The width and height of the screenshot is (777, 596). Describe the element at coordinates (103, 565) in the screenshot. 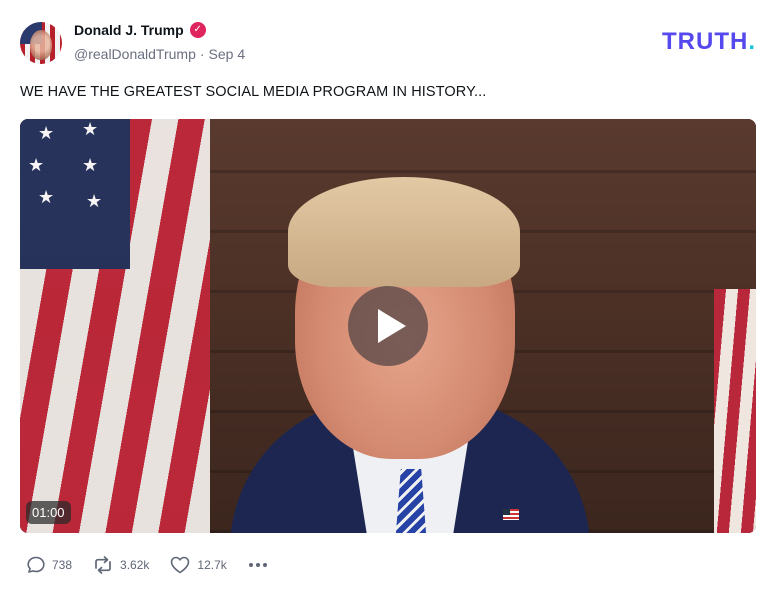

I see `retruth-icon` at that location.